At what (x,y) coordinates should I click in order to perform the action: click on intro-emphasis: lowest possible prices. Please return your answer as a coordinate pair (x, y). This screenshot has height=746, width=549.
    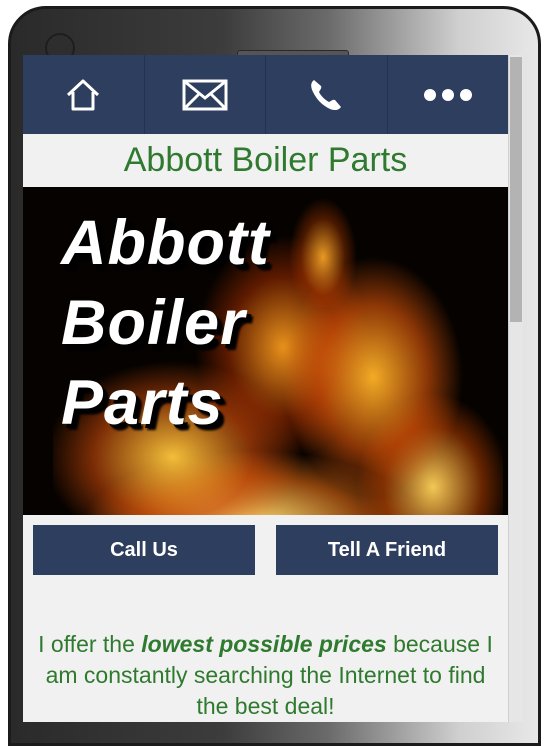
    Looking at the image, I should click on (264, 644).